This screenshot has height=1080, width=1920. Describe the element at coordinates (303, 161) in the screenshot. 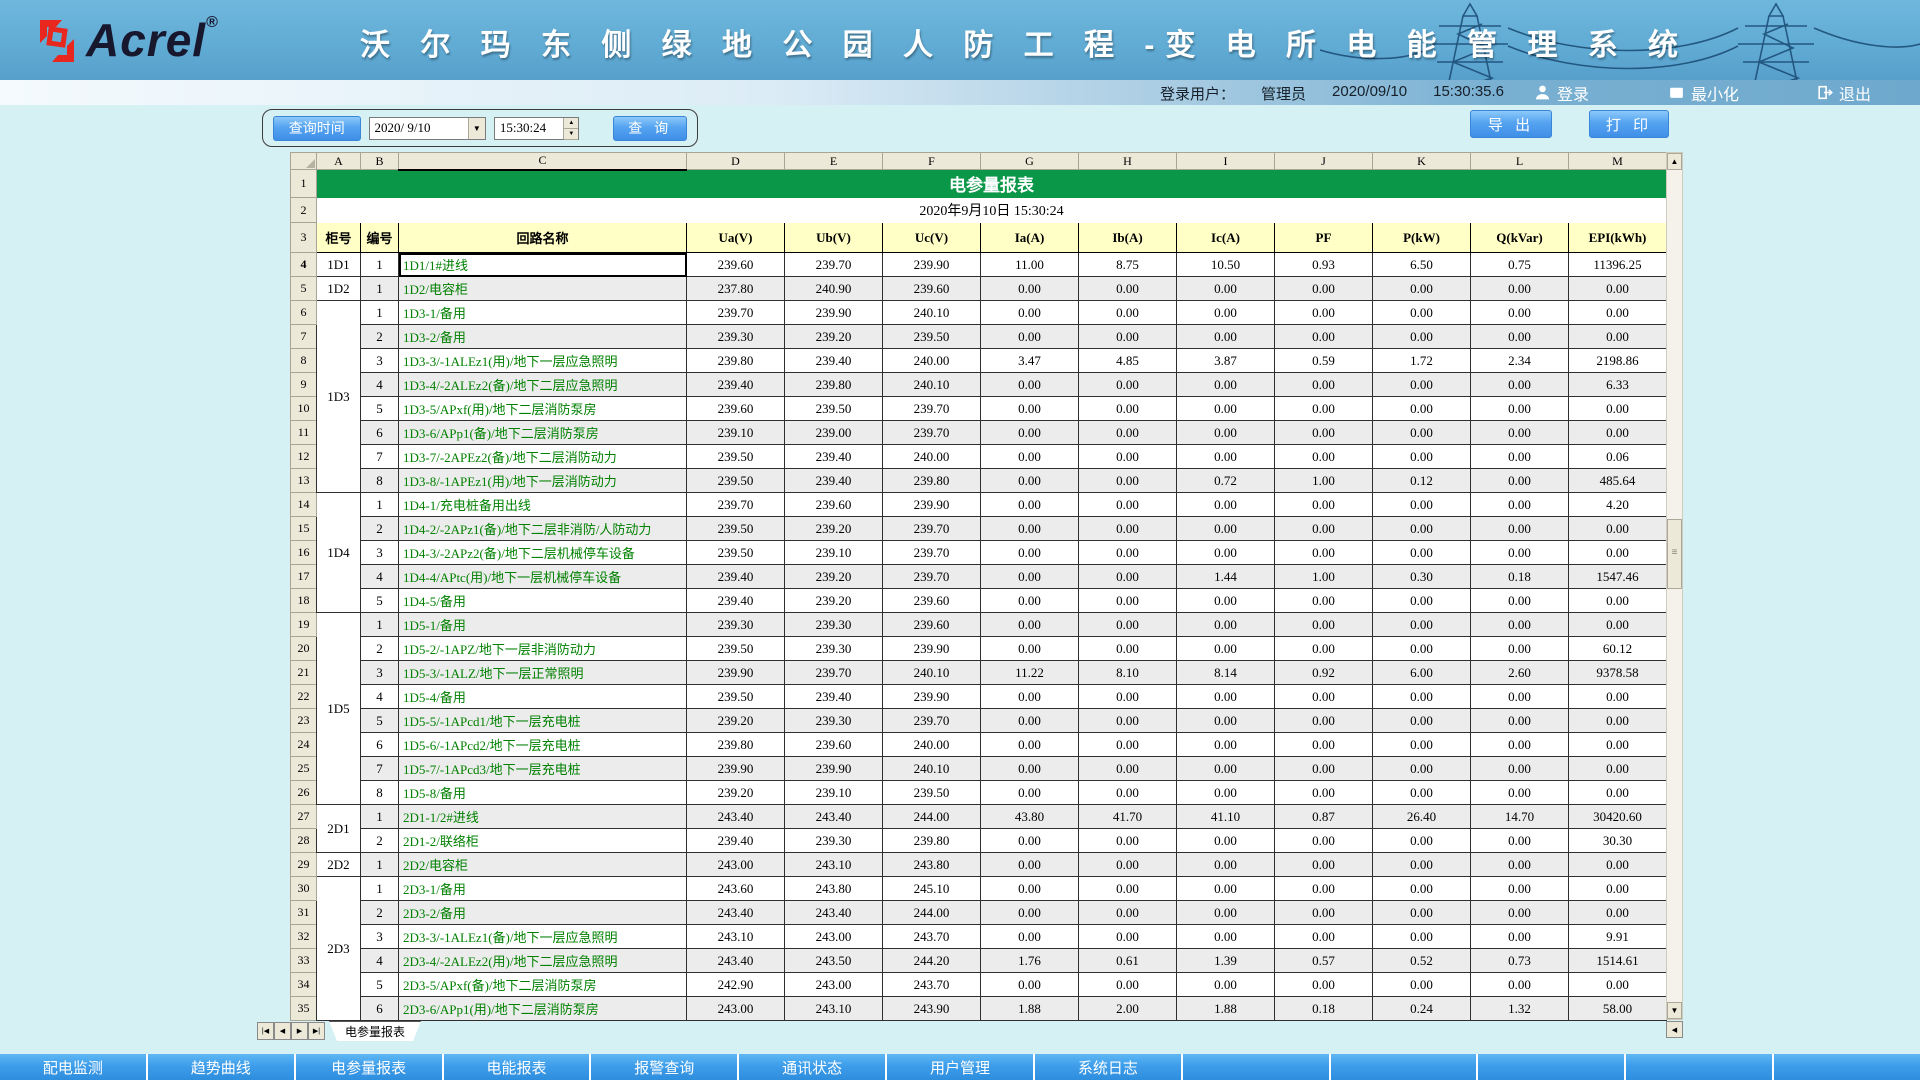

I see `select-all-corner` at that location.